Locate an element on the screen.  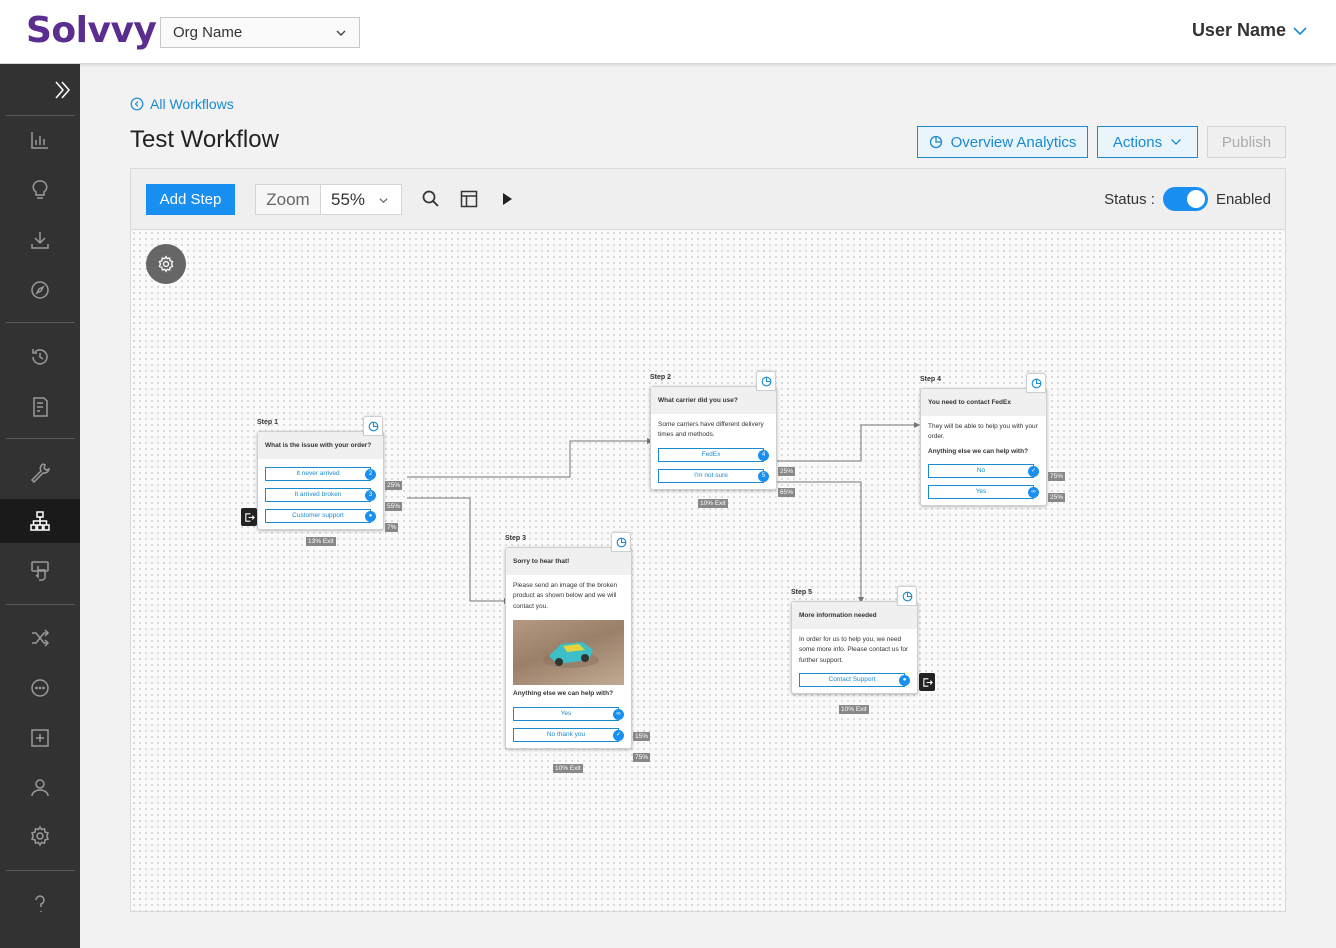
option-label: No thank you is located at coordinates (566, 734).